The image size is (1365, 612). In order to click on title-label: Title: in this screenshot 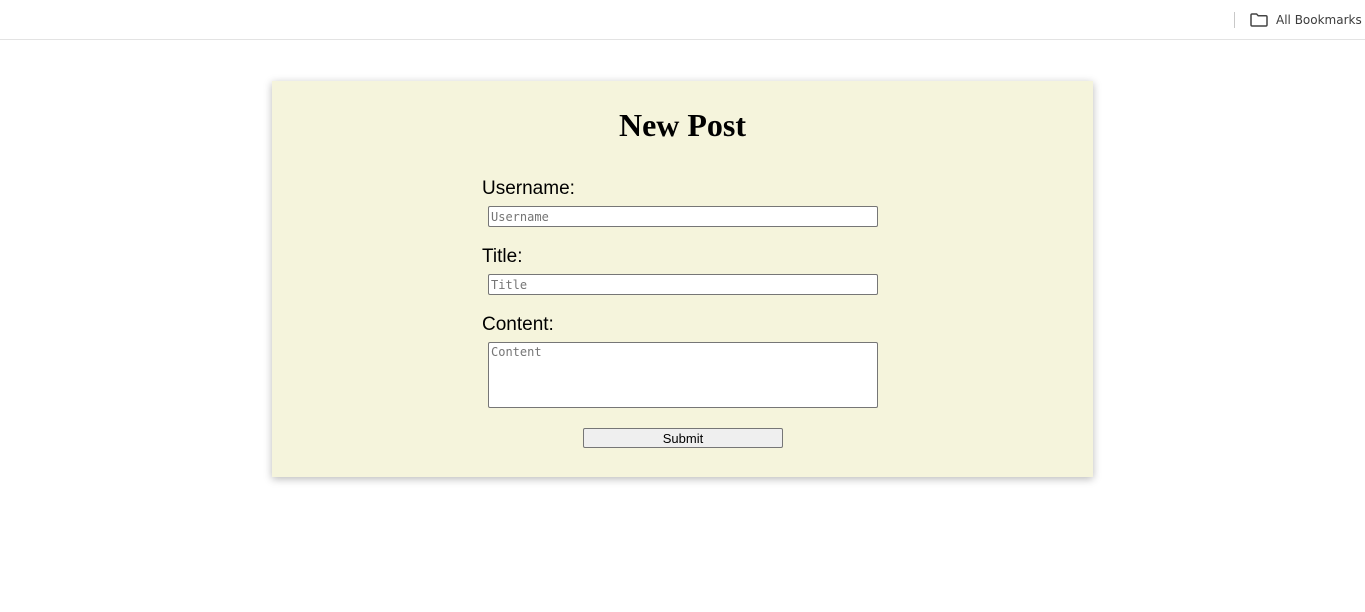, I will do `click(502, 256)`.